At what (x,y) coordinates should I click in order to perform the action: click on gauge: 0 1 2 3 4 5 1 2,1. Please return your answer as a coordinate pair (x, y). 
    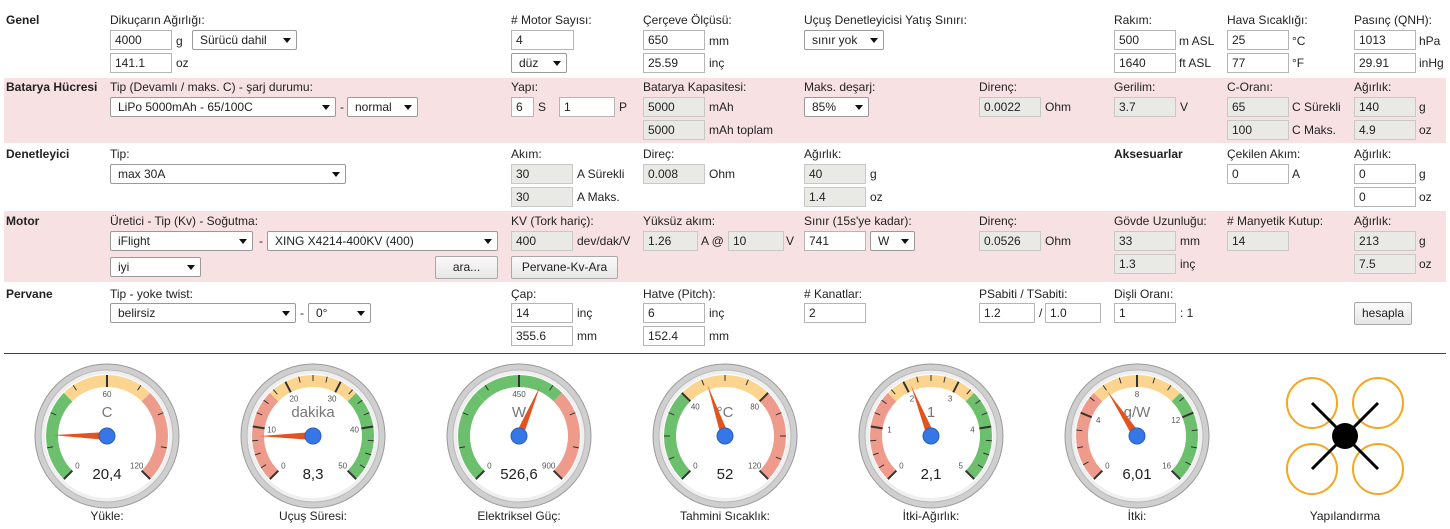
    Looking at the image, I should click on (931, 436).